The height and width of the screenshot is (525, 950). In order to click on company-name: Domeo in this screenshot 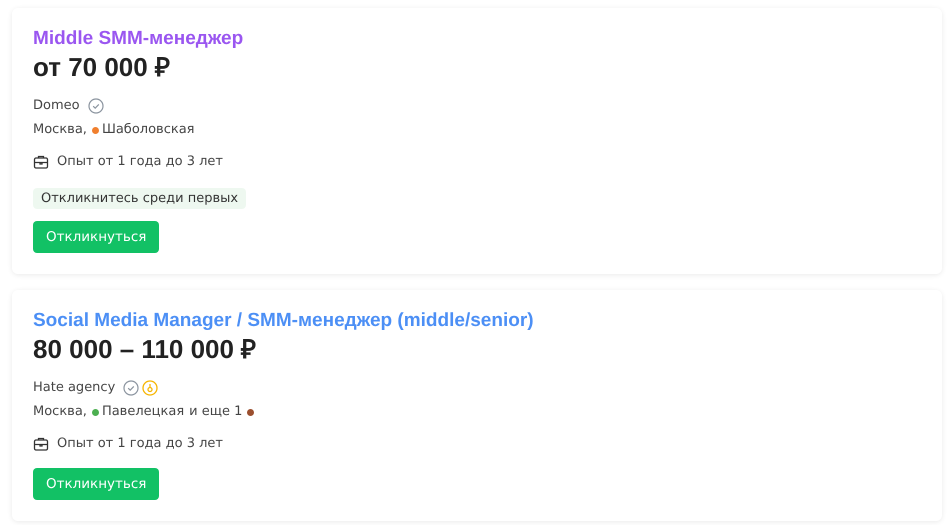, I will do `click(56, 106)`.